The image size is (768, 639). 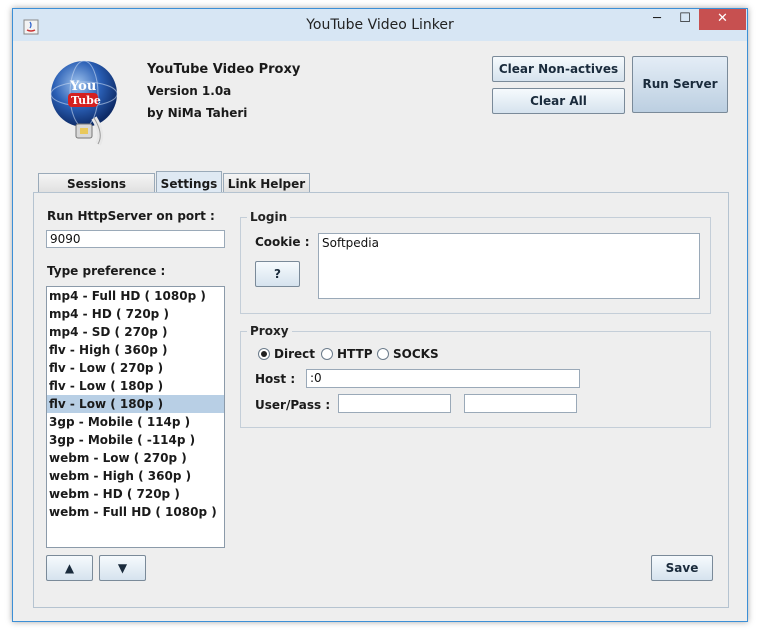 I want to click on save-button: Save, so click(x=682, y=568).